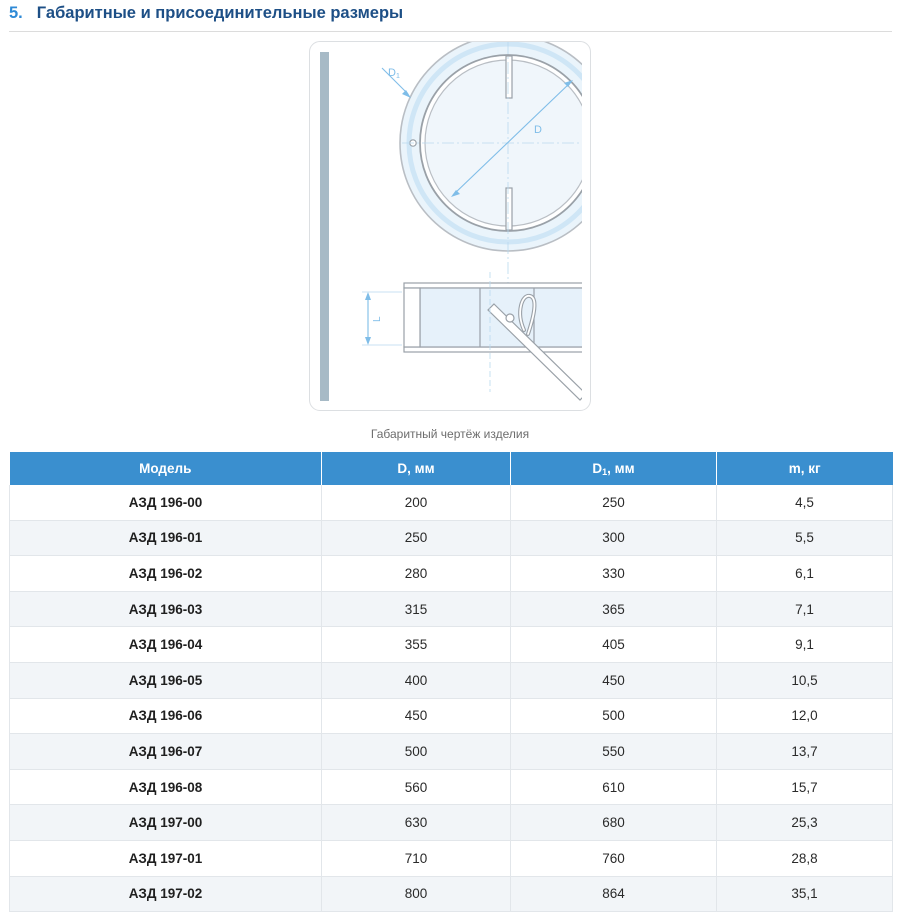  What do you see at coordinates (804, 858) in the screenshot?
I see `cell-mass: 28,8` at bounding box center [804, 858].